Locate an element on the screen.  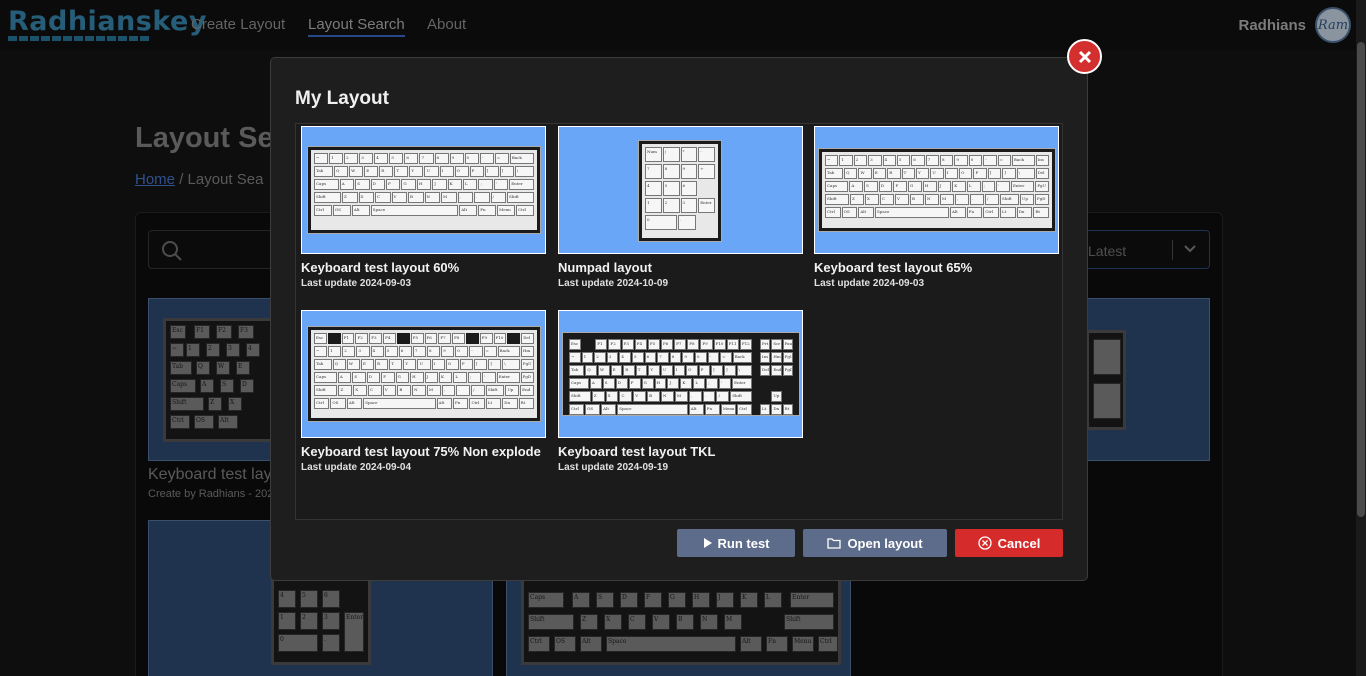
cancel-label: Cancel is located at coordinates (1019, 543).